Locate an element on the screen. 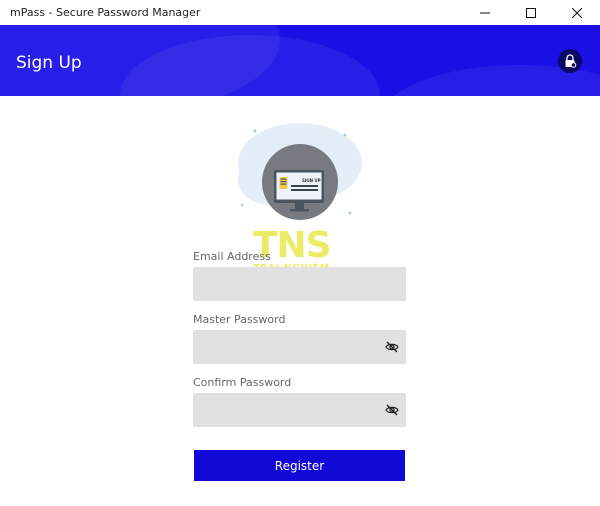 The height and width of the screenshot is (506, 600). header-banner: Sign Up is located at coordinates (300, 60).